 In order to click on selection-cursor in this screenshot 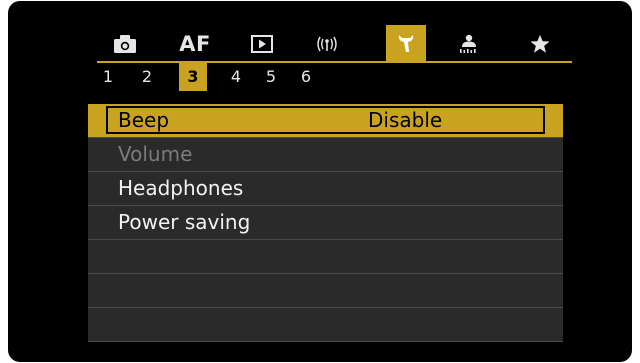, I will do `click(325, 120)`.